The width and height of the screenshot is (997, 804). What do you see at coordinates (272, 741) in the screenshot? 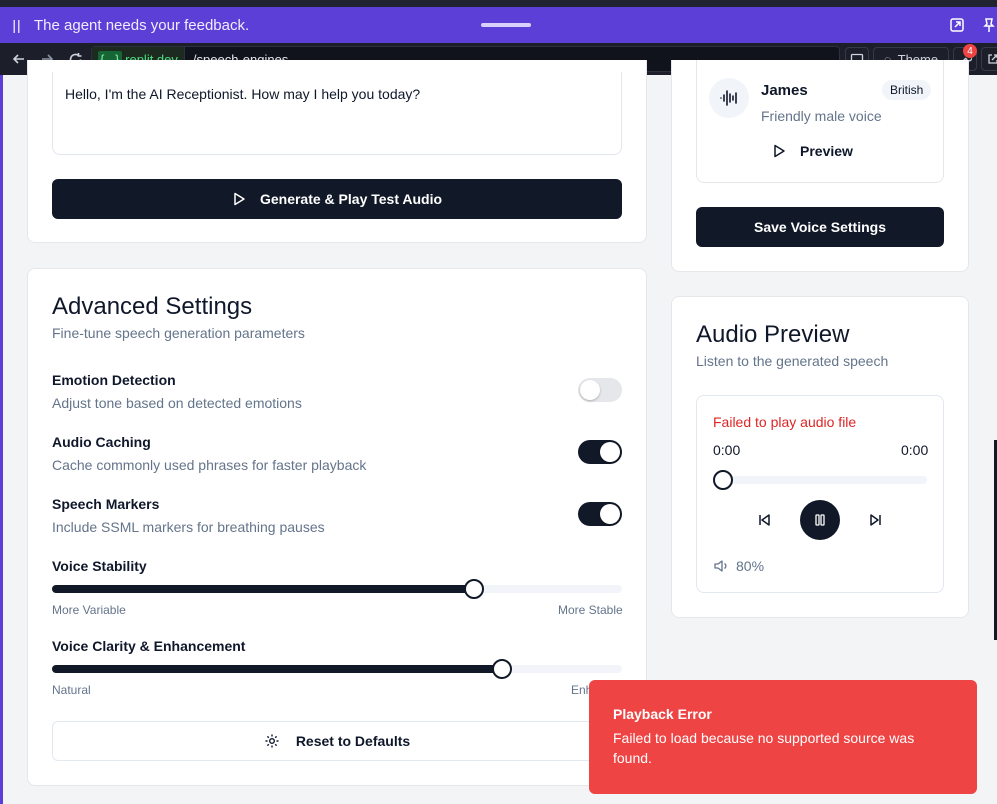
I see `gear-icon` at bounding box center [272, 741].